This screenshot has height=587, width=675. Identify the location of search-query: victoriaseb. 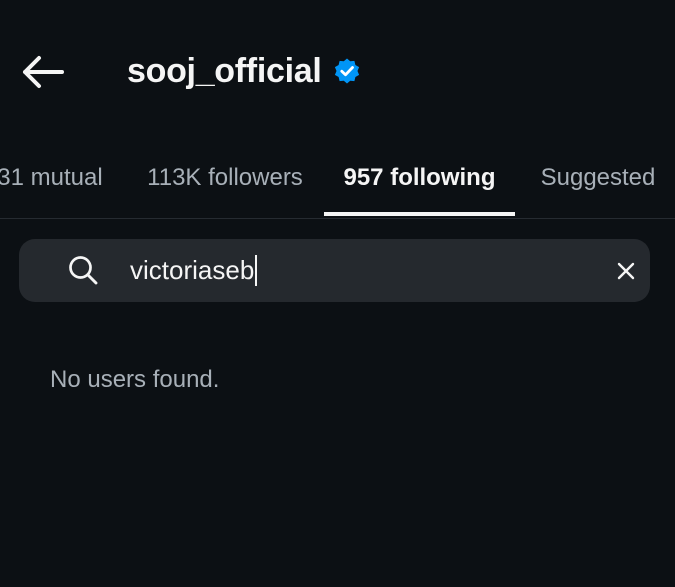
(192, 270).